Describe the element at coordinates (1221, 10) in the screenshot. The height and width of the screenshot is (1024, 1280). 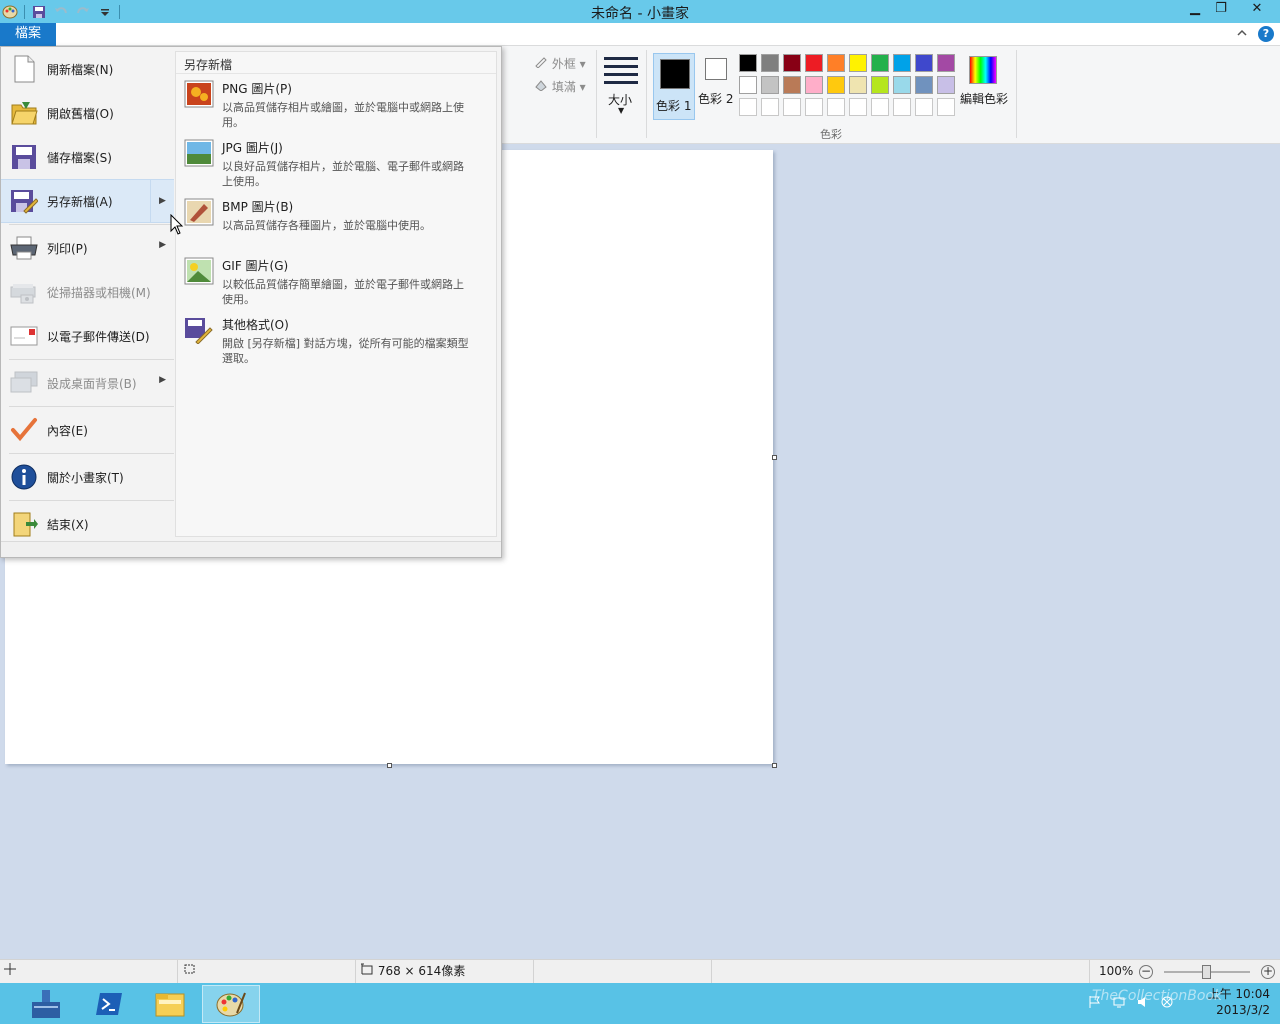
I see `restore-button: ❐` at that location.